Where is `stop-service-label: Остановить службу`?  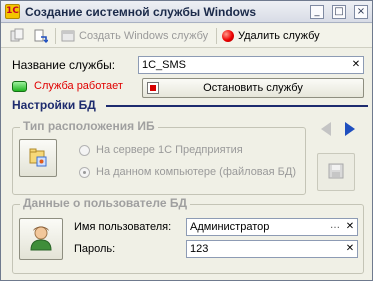
stop-service-label: Остановить службу is located at coordinates (253, 88).